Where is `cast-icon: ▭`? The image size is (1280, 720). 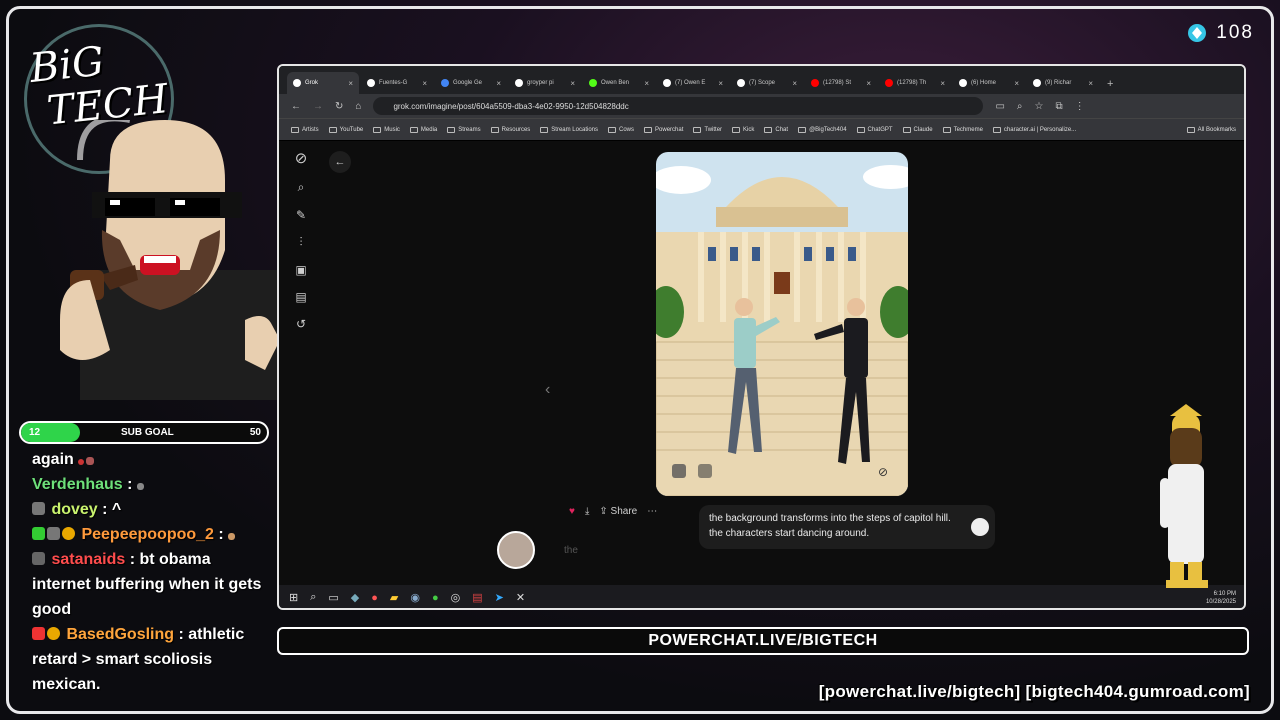 cast-icon: ▭ is located at coordinates (999, 106).